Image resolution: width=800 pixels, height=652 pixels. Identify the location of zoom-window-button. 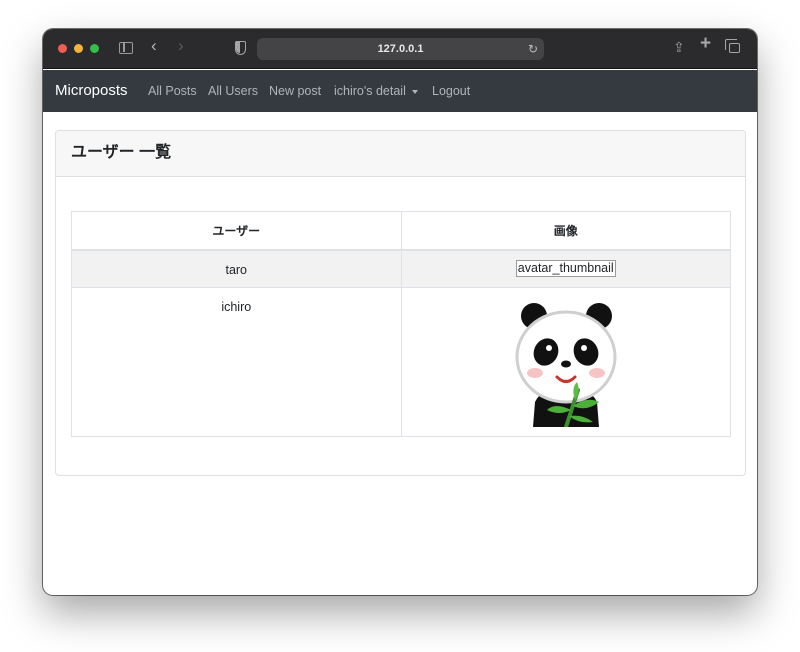
(94, 48).